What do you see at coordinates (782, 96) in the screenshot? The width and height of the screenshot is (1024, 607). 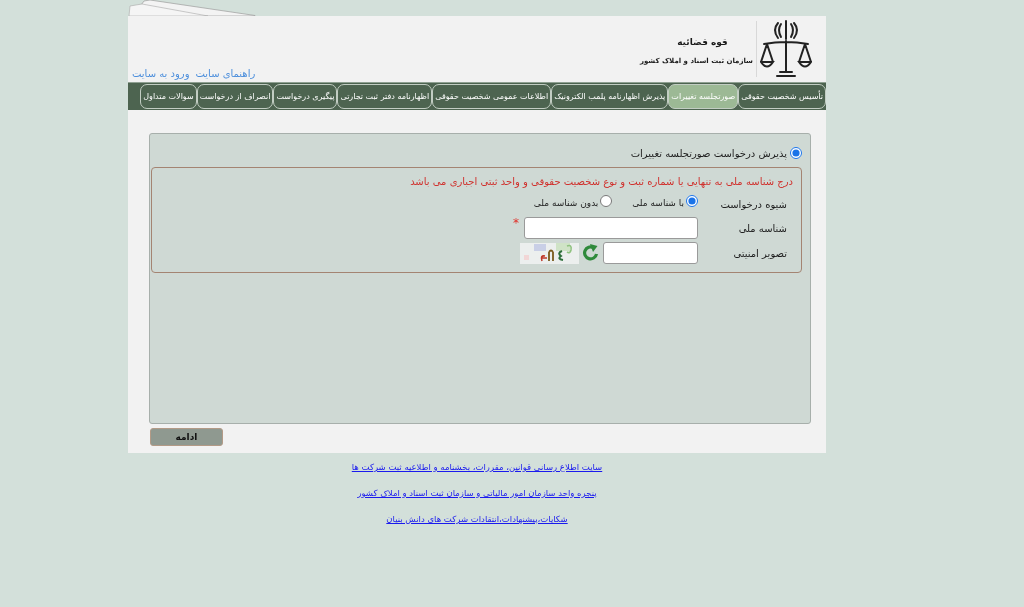 I see `nav-tab: تأسیس شخصیت حقوقی` at bounding box center [782, 96].